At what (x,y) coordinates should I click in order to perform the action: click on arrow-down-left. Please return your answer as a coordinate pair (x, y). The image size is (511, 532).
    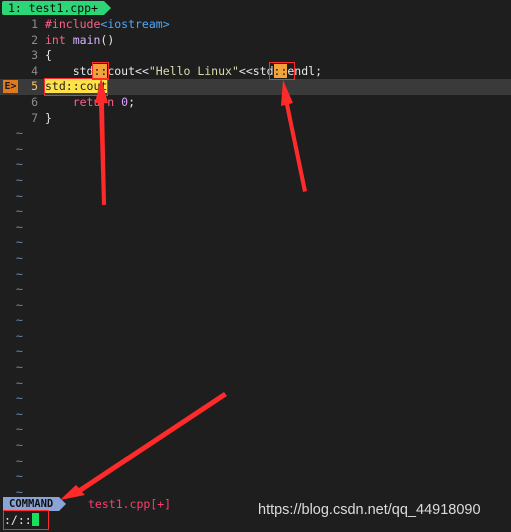
    Looking at the image, I should click on (143, 446).